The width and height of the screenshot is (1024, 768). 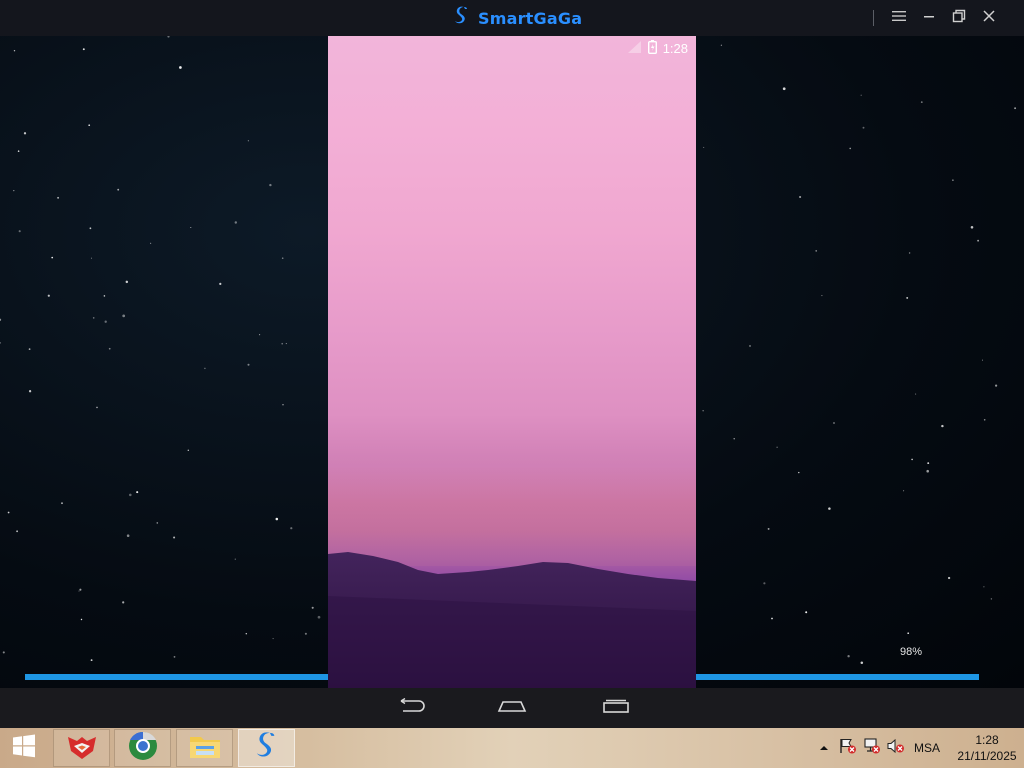 I want to click on system-tray: MSA 1:28 21/11/2025, so click(x=918, y=748).